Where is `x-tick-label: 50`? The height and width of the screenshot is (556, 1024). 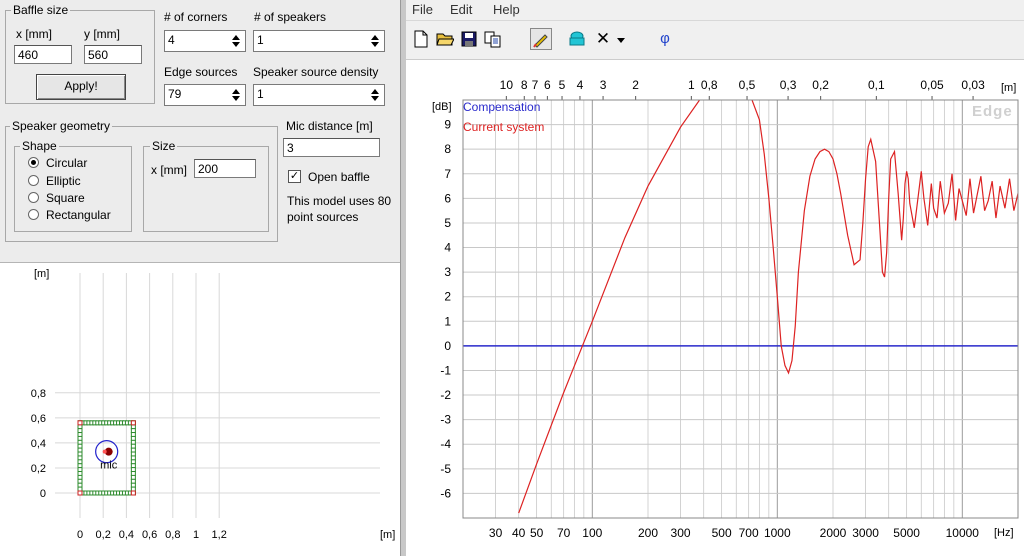
x-tick-label: 50 is located at coordinates (537, 533).